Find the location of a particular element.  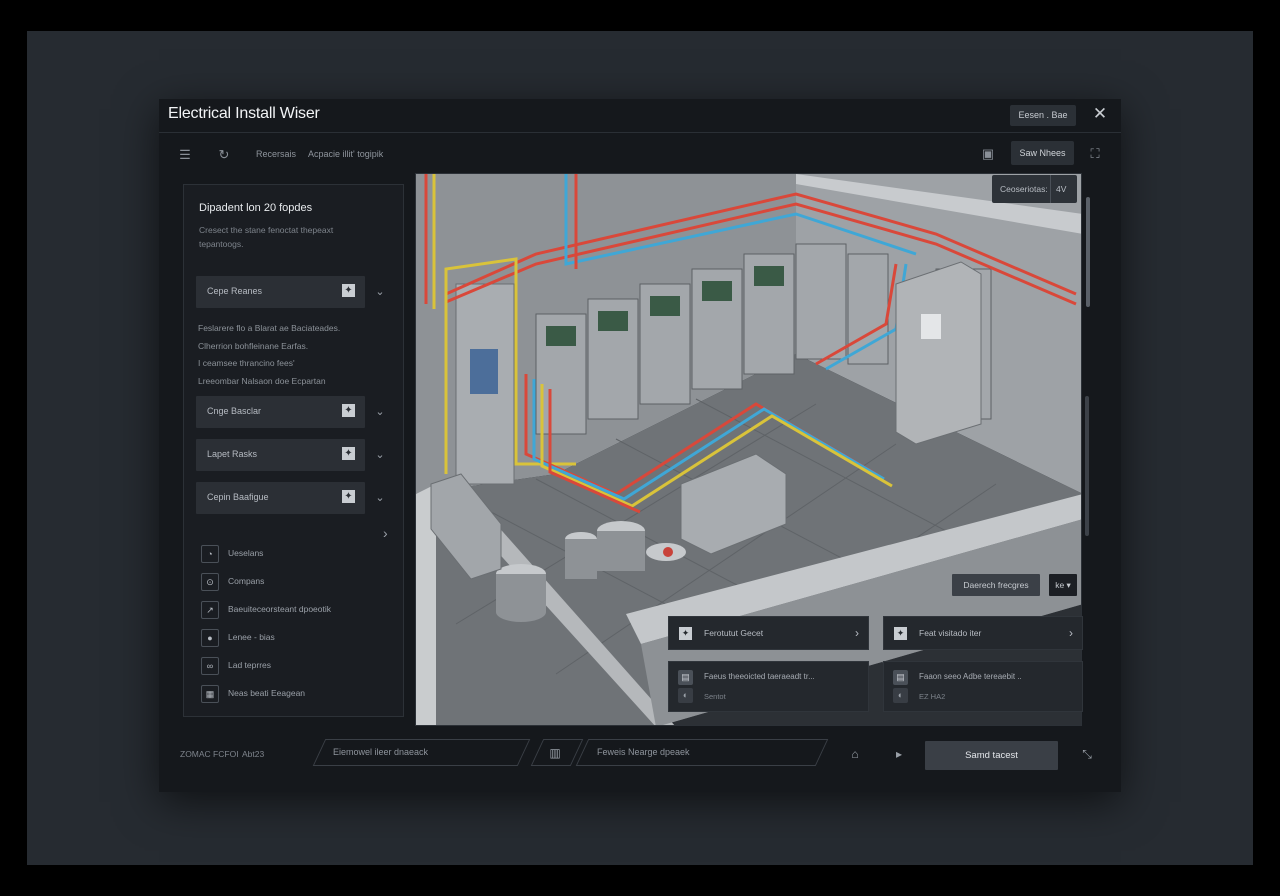

expand-icon: ⛶ is located at coordinates (1095, 154).